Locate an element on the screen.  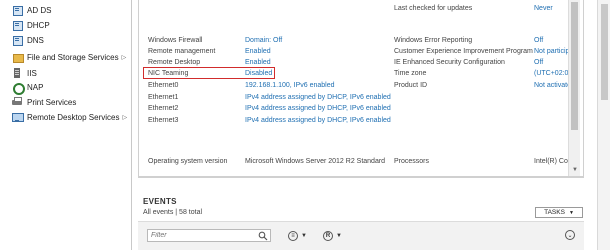
criteria-icon: R is located at coordinates (328, 235).